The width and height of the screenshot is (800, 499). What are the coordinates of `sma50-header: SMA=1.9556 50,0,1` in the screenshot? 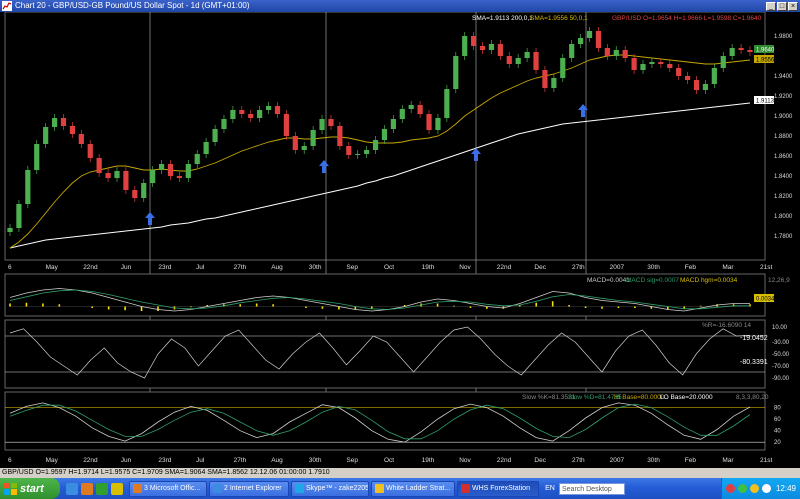 It's located at (559, 18).